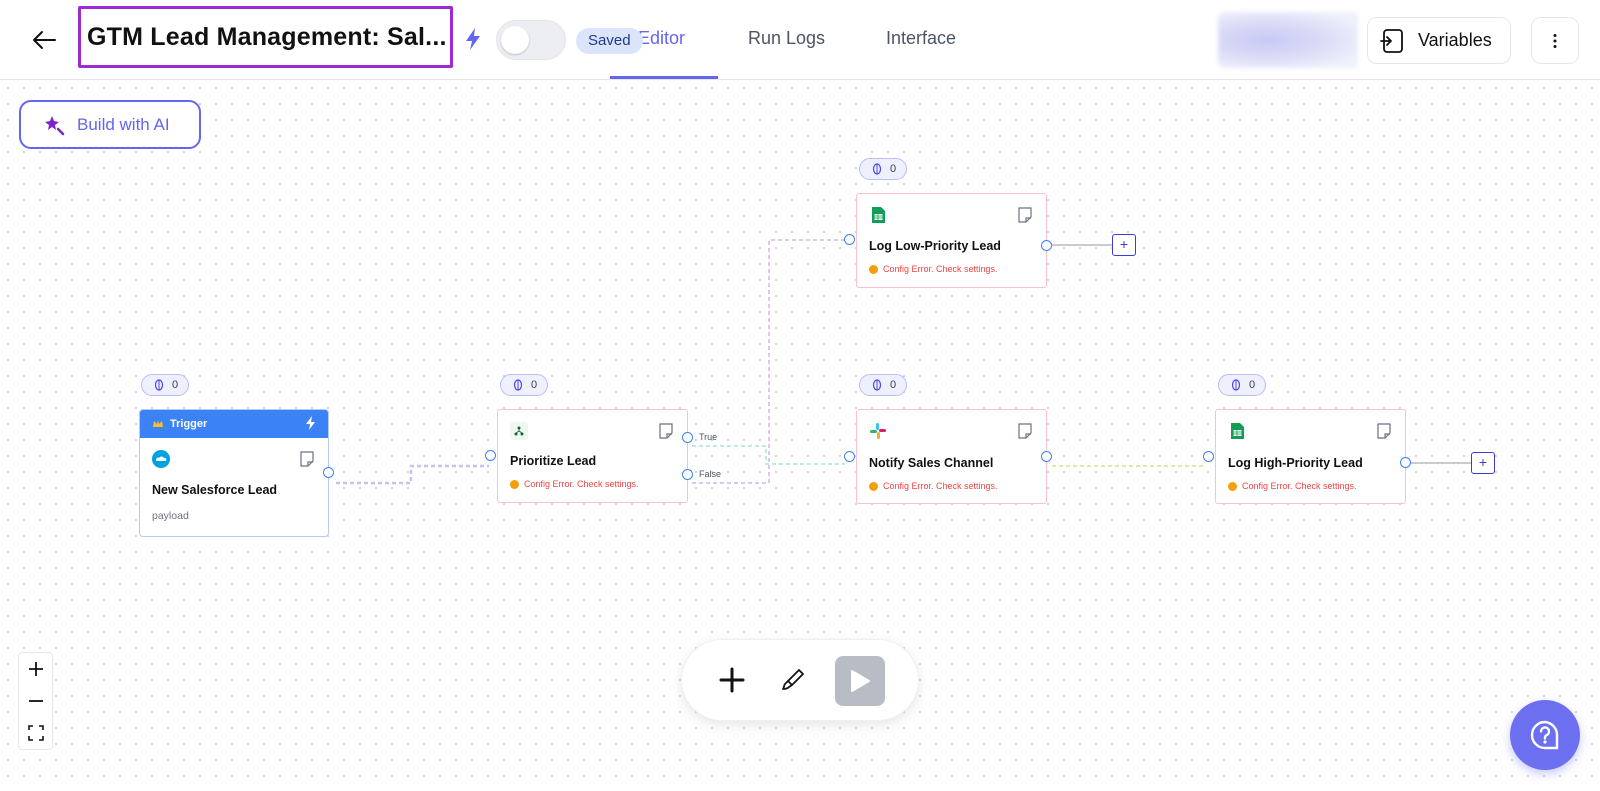  Describe the element at coordinates (708, 437) in the screenshot. I see `true-edge-label: True` at that location.